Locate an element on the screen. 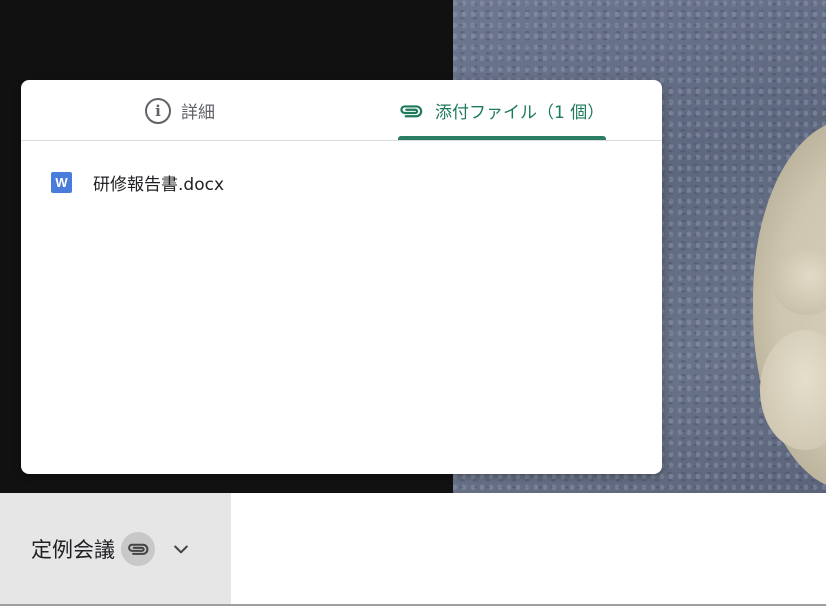 Image resolution: width=826 pixels, height=606 pixels. attachment-file-name: 研修報告書.docx is located at coordinates (158, 182).